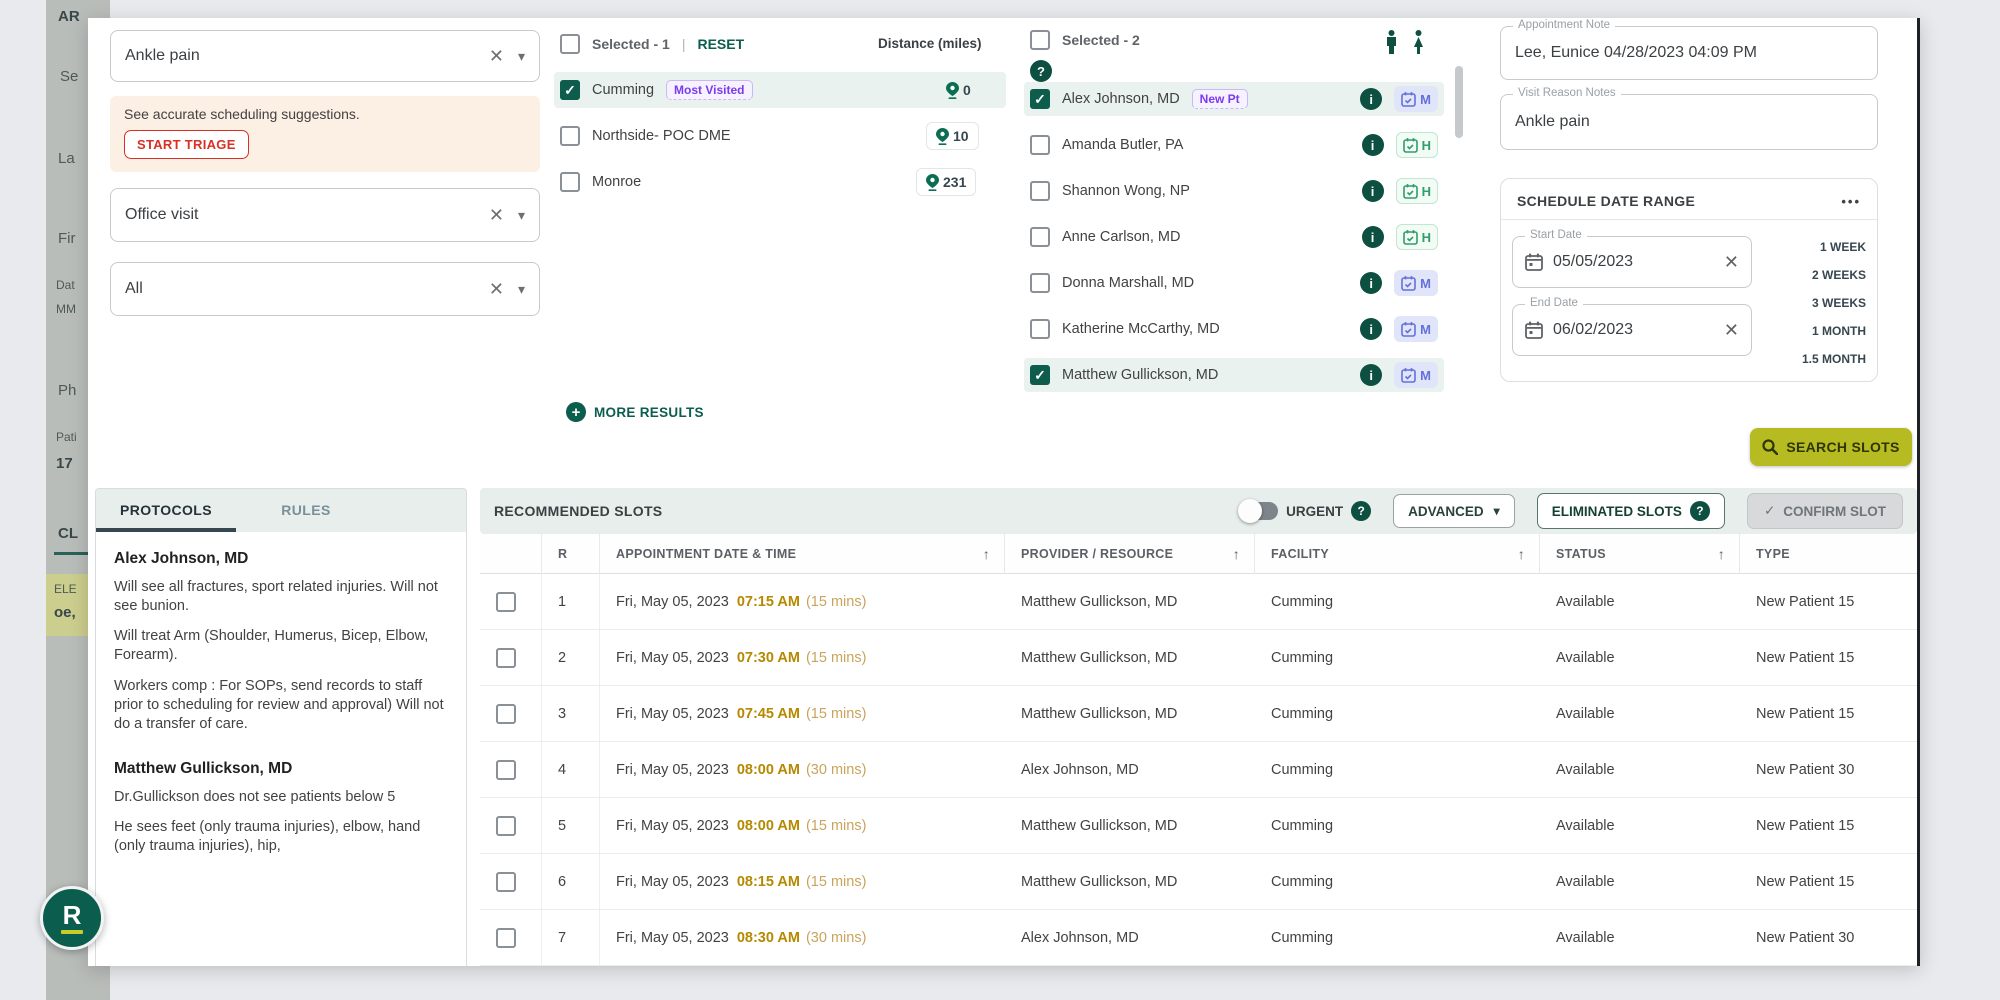 Image resolution: width=2000 pixels, height=1000 pixels. I want to click on header-provider: PROVIDER / RESOURCE ↑, so click(1130, 554).